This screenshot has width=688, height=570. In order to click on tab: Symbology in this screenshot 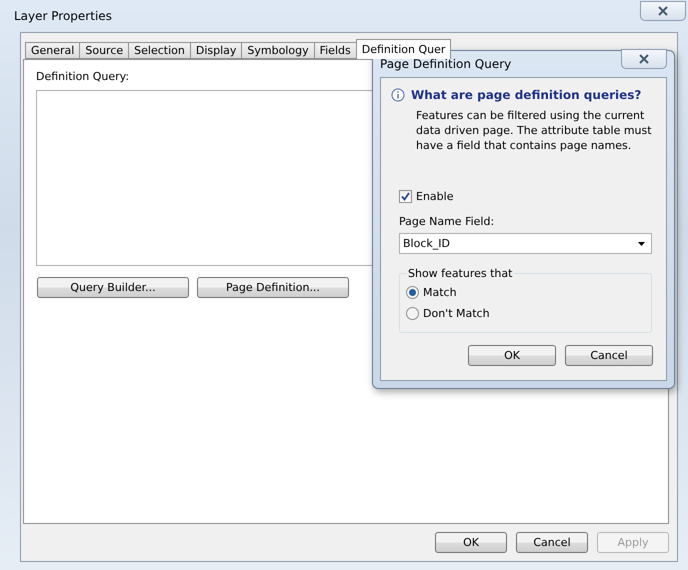, I will do `click(278, 50)`.